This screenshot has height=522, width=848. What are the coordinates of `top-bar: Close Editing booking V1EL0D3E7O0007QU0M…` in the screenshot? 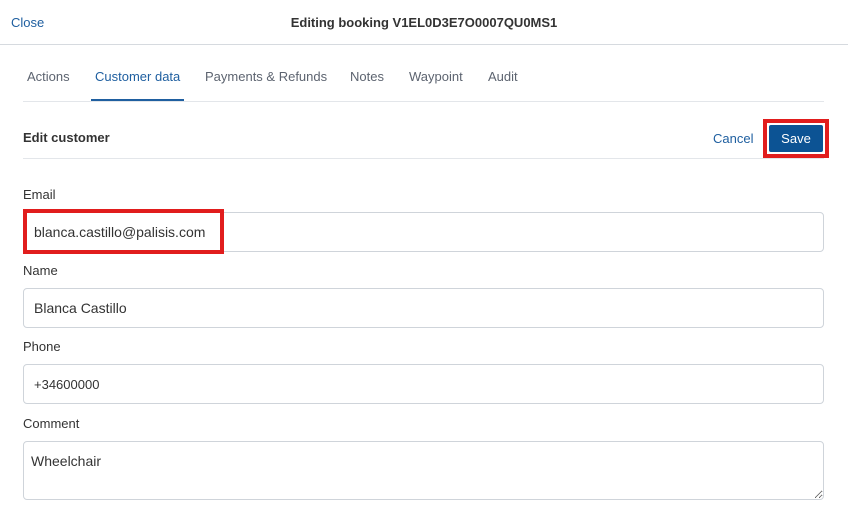 It's located at (424, 22).